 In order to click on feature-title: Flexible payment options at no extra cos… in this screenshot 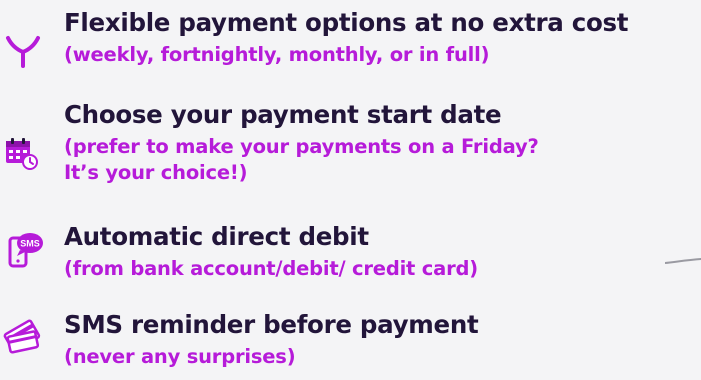, I will do `click(346, 22)`.